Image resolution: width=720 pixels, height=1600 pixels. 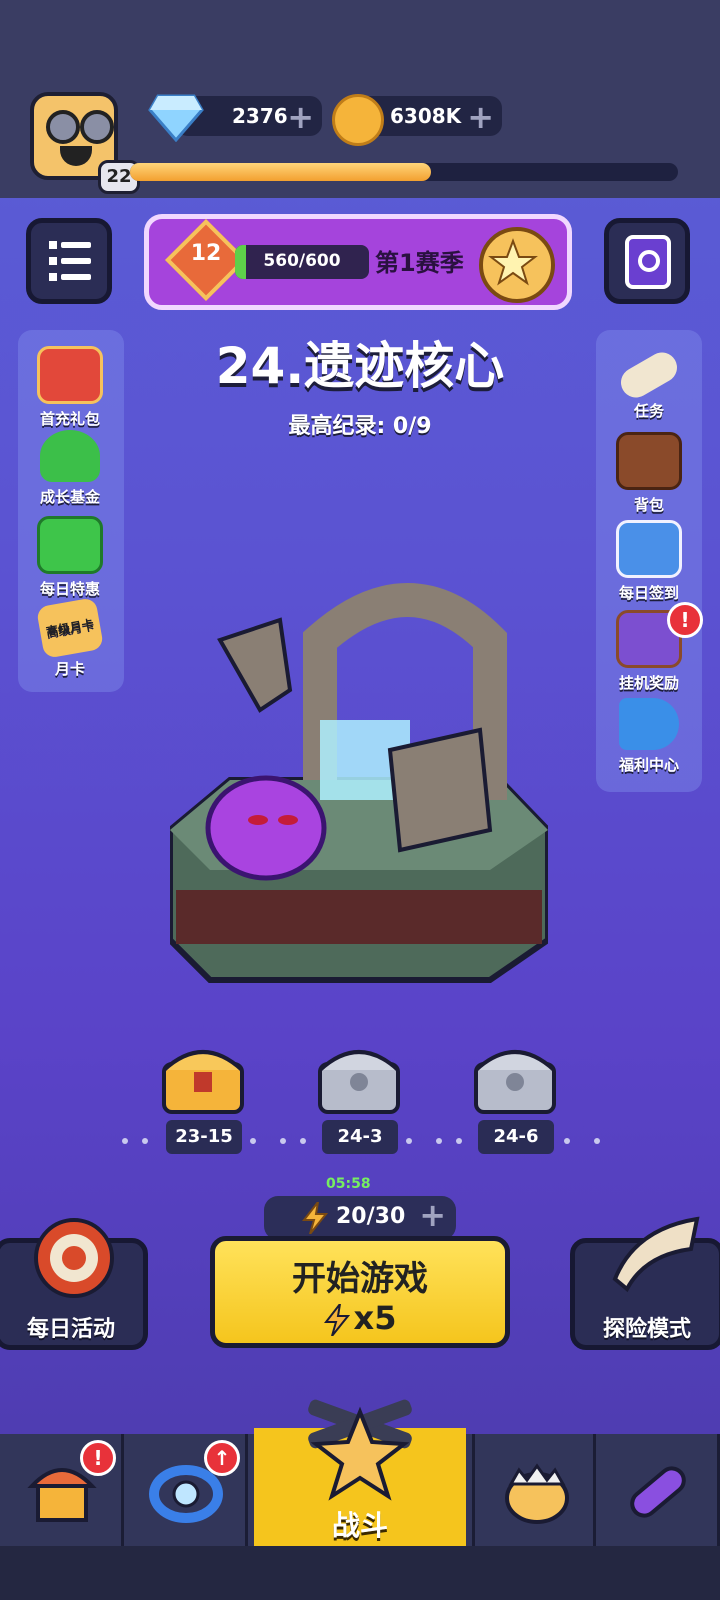 What do you see at coordinates (63, 127) in the screenshot?
I see `goggle-left-icon` at bounding box center [63, 127].